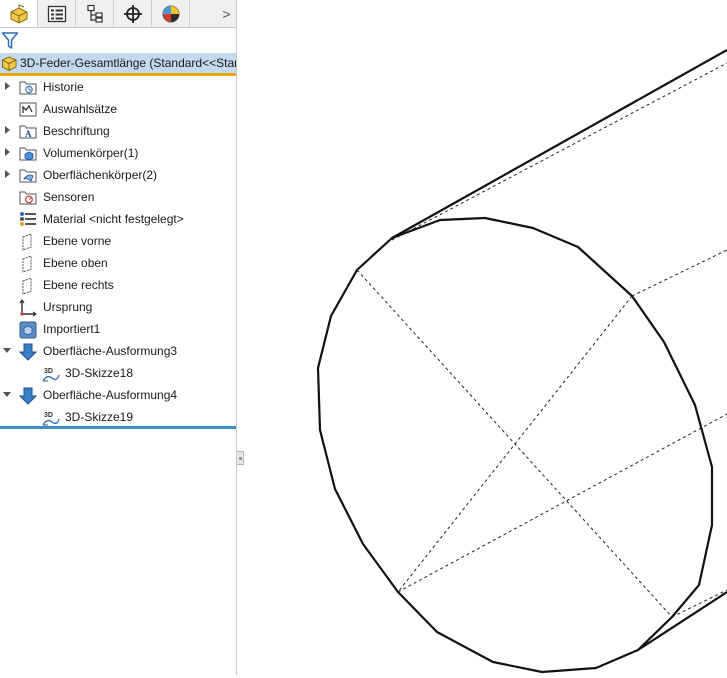 The width and height of the screenshot is (727, 678). I want to click on manager-tab-bar: >, so click(118, 14).